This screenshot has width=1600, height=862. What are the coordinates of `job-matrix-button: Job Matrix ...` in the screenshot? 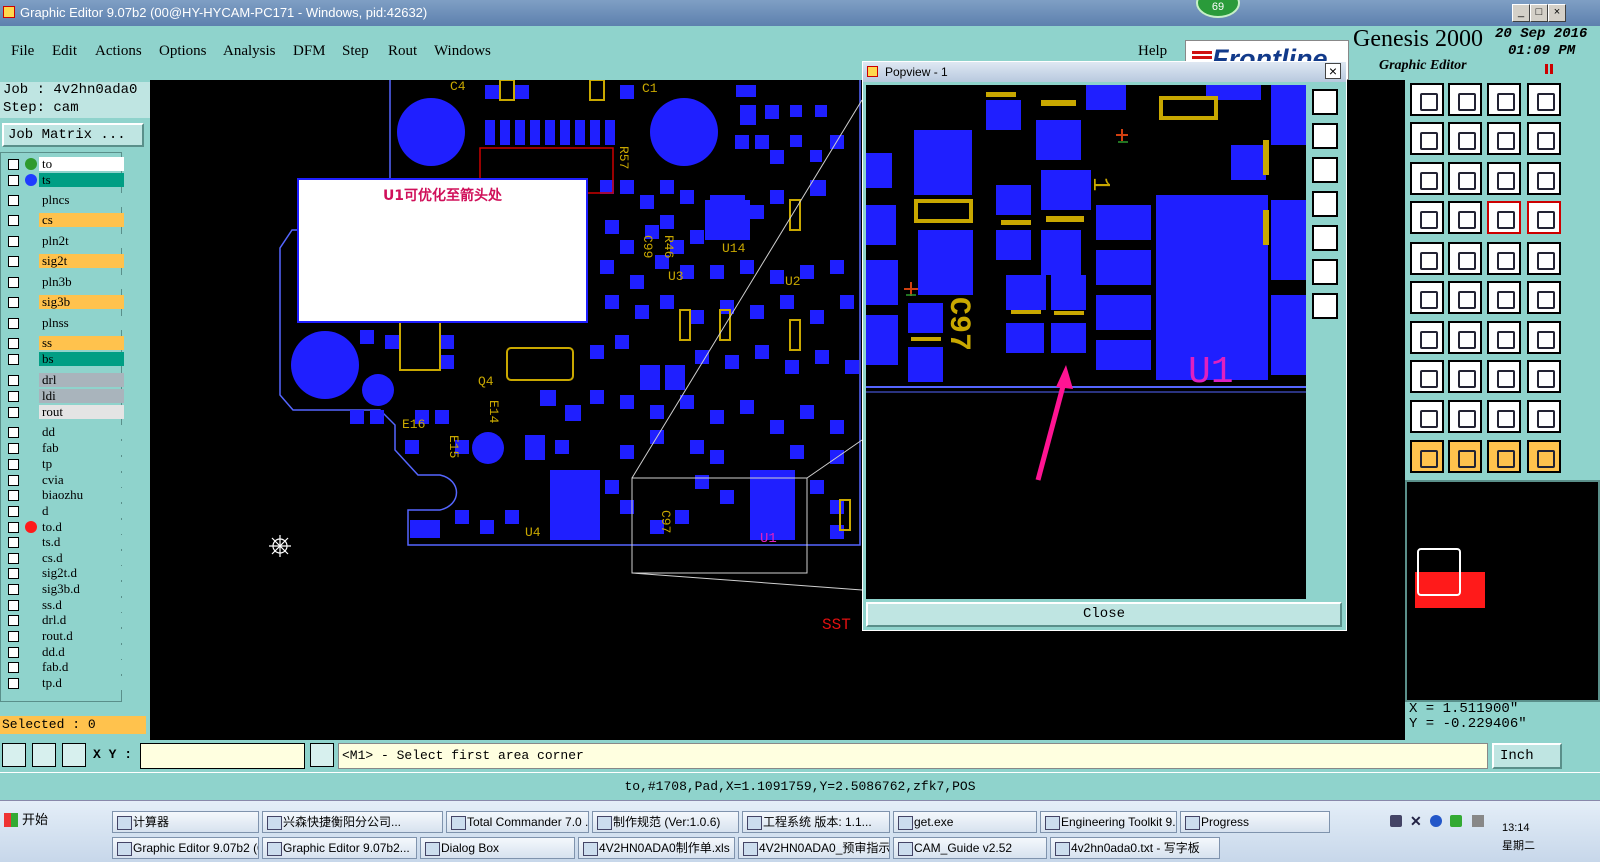 It's located at (73, 135).